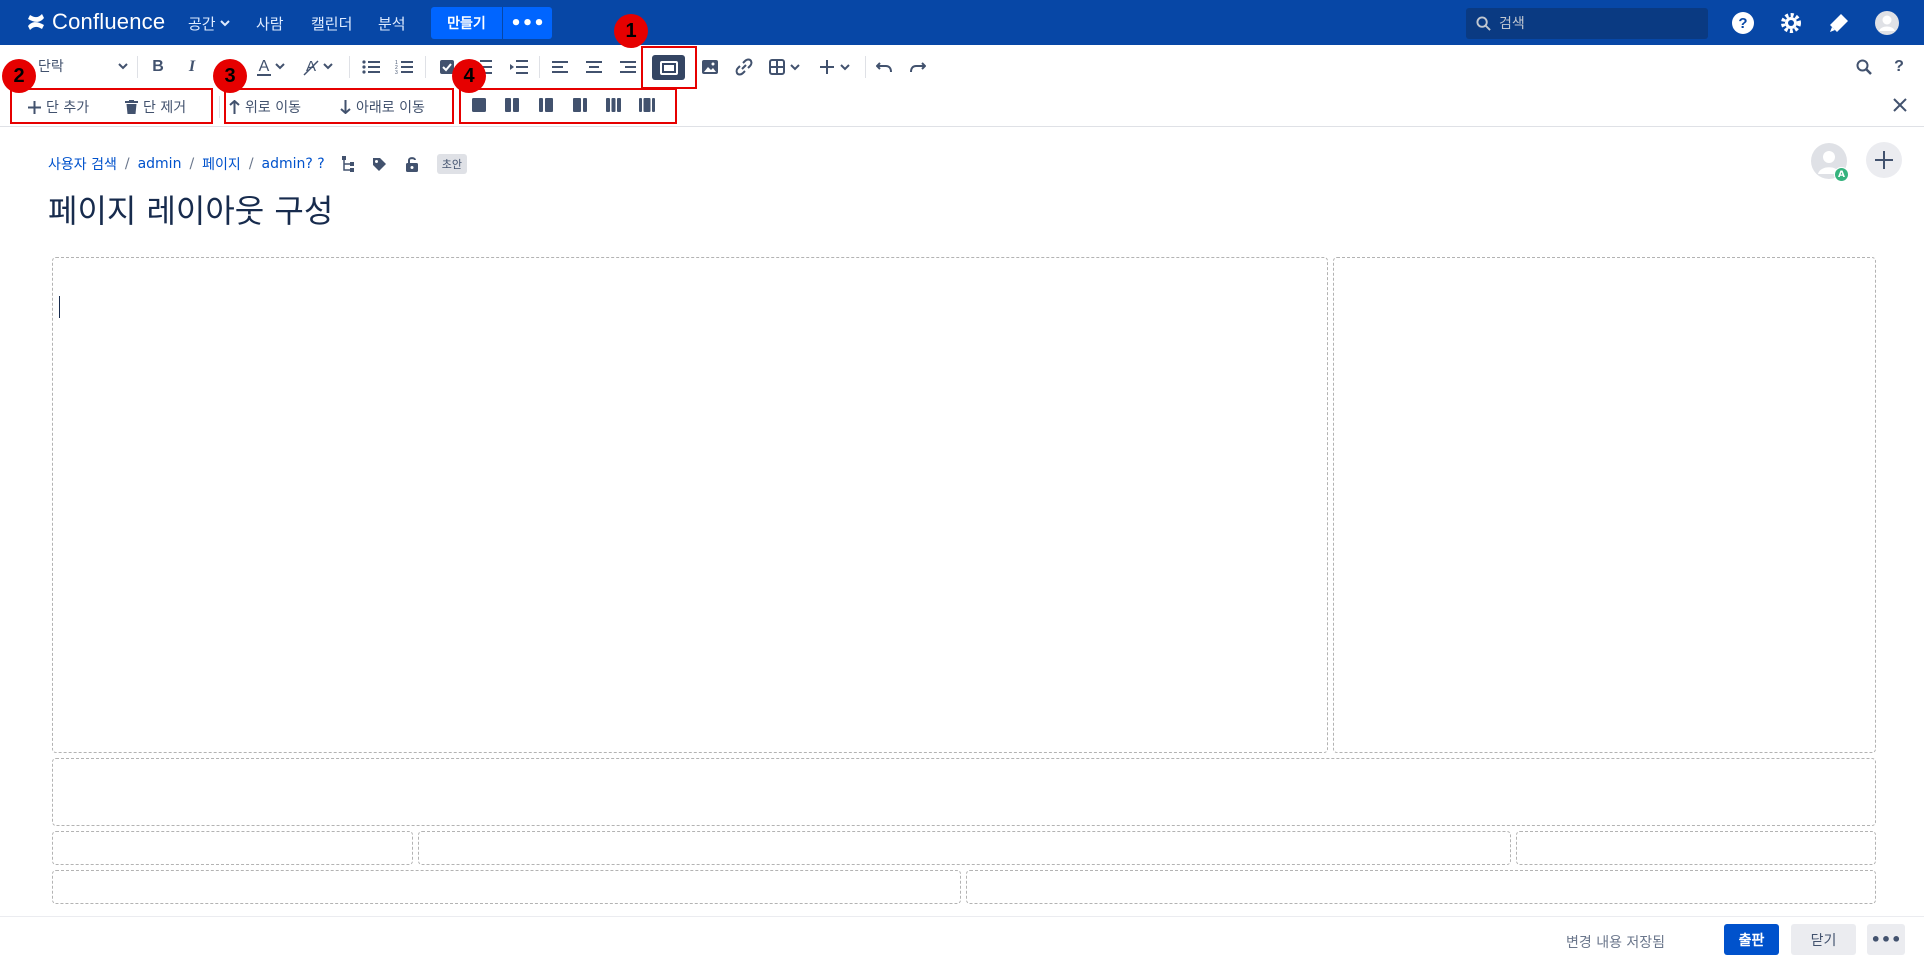 The width and height of the screenshot is (1924, 955). Describe the element at coordinates (1751, 939) in the screenshot. I see `publish-button: 출판` at that location.